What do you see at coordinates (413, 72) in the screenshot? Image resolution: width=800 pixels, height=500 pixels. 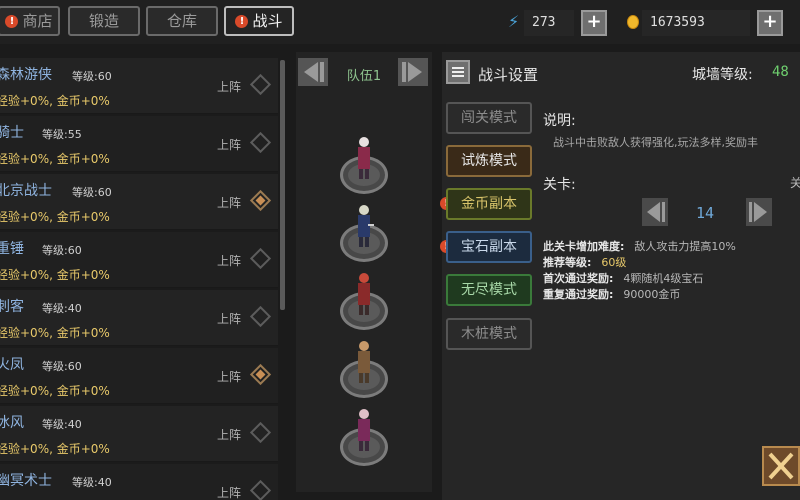 I see `next-team-button` at bounding box center [413, 72].